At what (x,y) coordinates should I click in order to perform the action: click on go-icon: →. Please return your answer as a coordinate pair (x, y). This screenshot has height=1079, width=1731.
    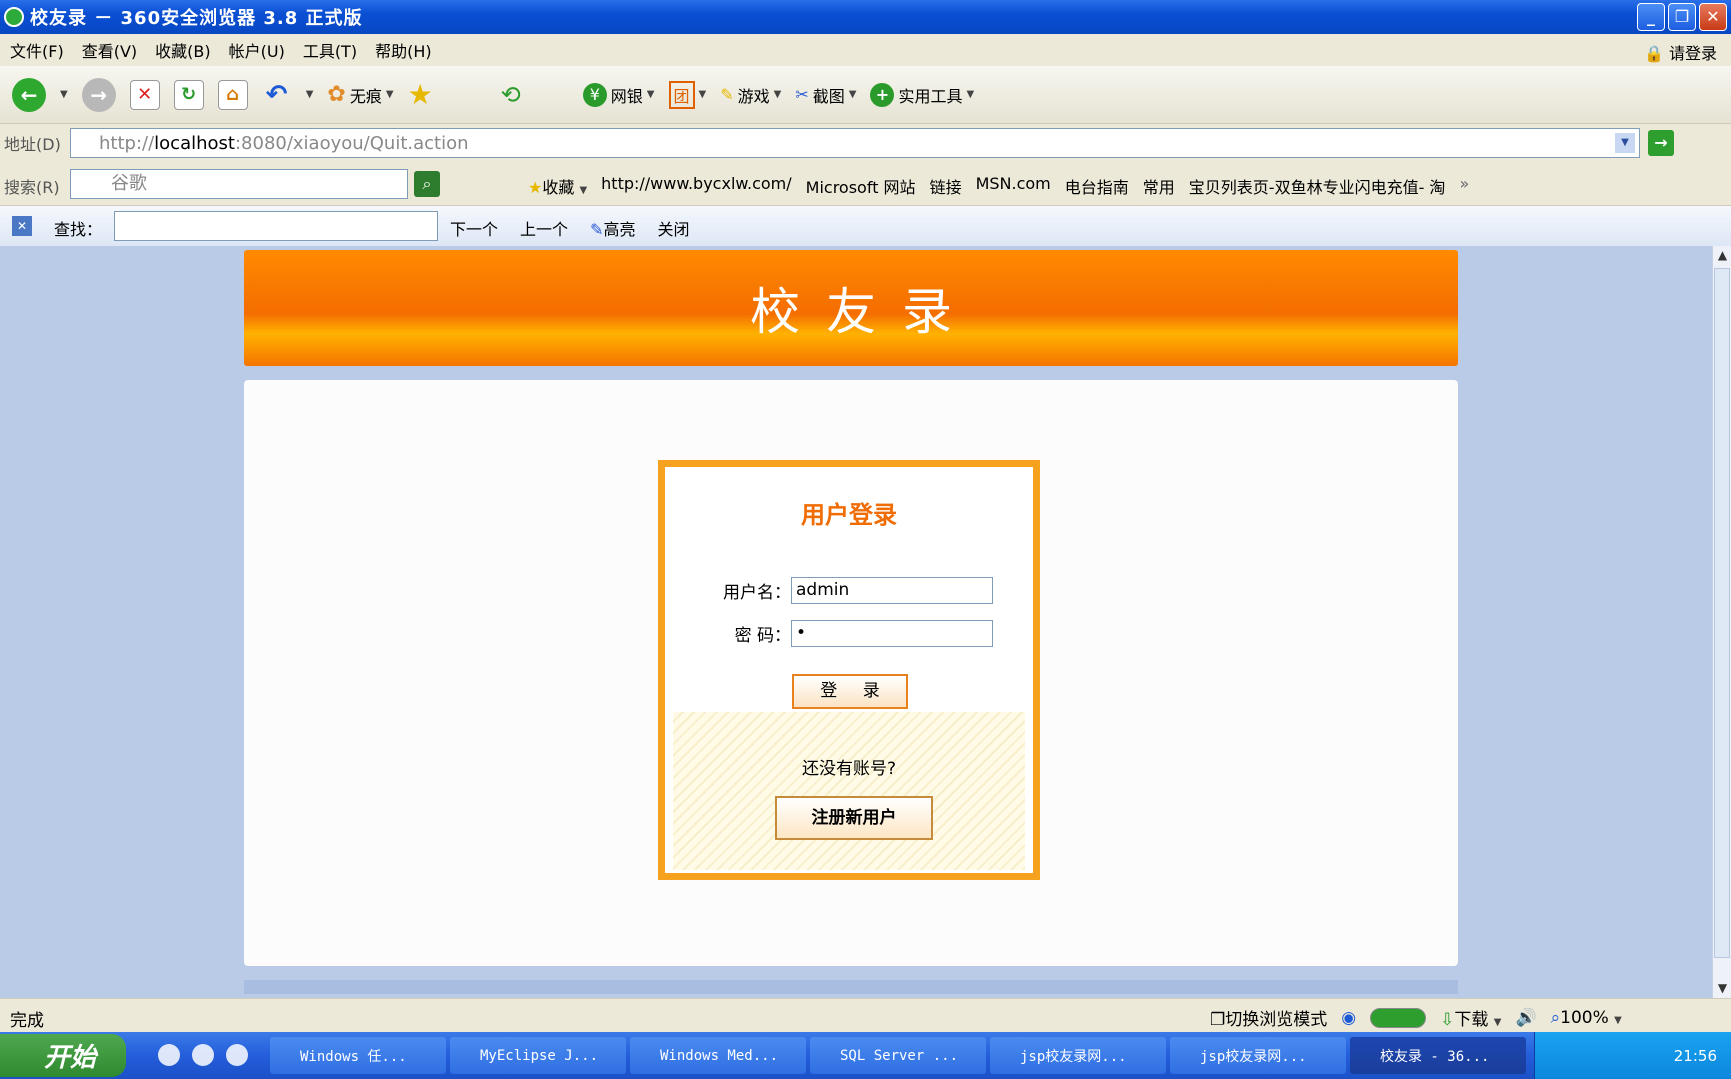
    Looking at the image, I should click on (1661, 143).